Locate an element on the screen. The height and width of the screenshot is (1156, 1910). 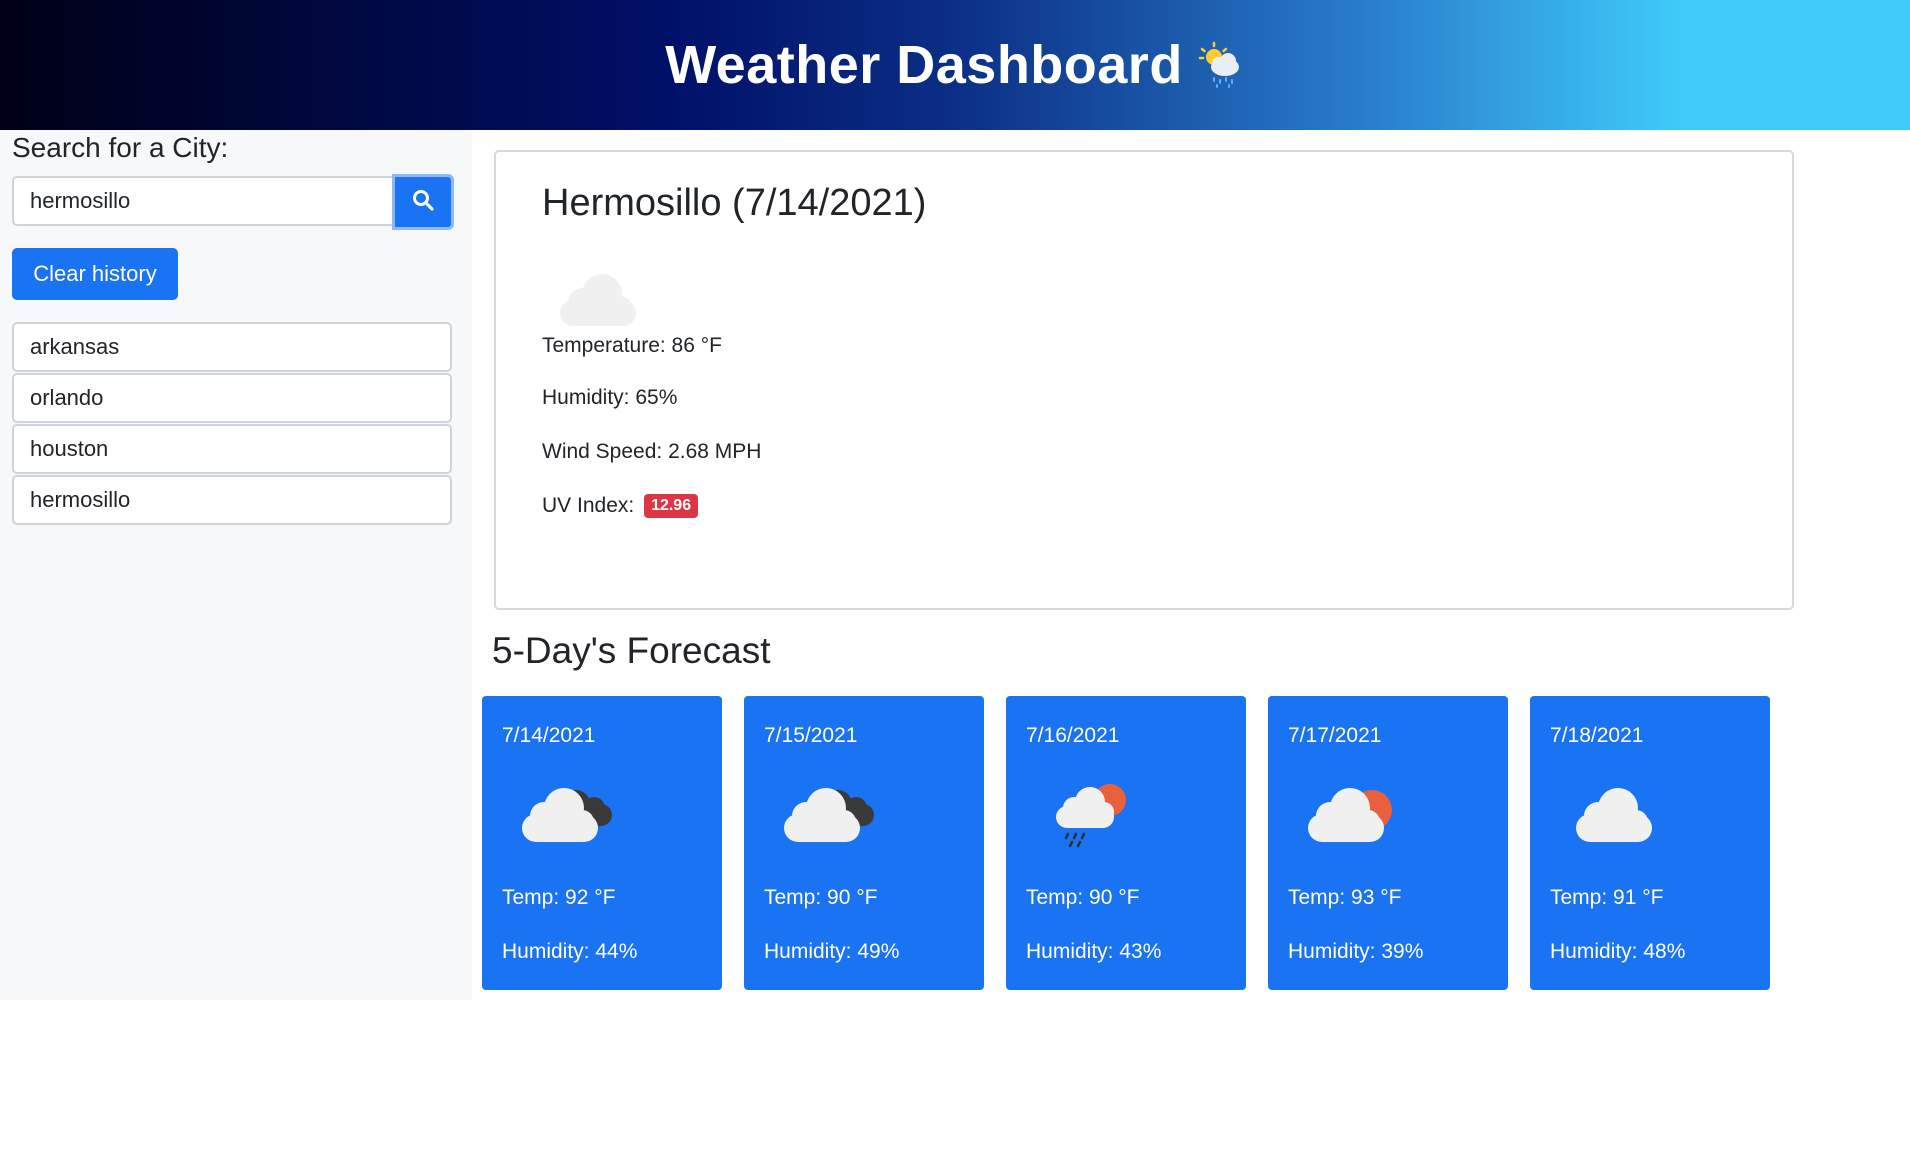
current-temperature: Temperature: 86 °F is located at coordinates (632, 345).